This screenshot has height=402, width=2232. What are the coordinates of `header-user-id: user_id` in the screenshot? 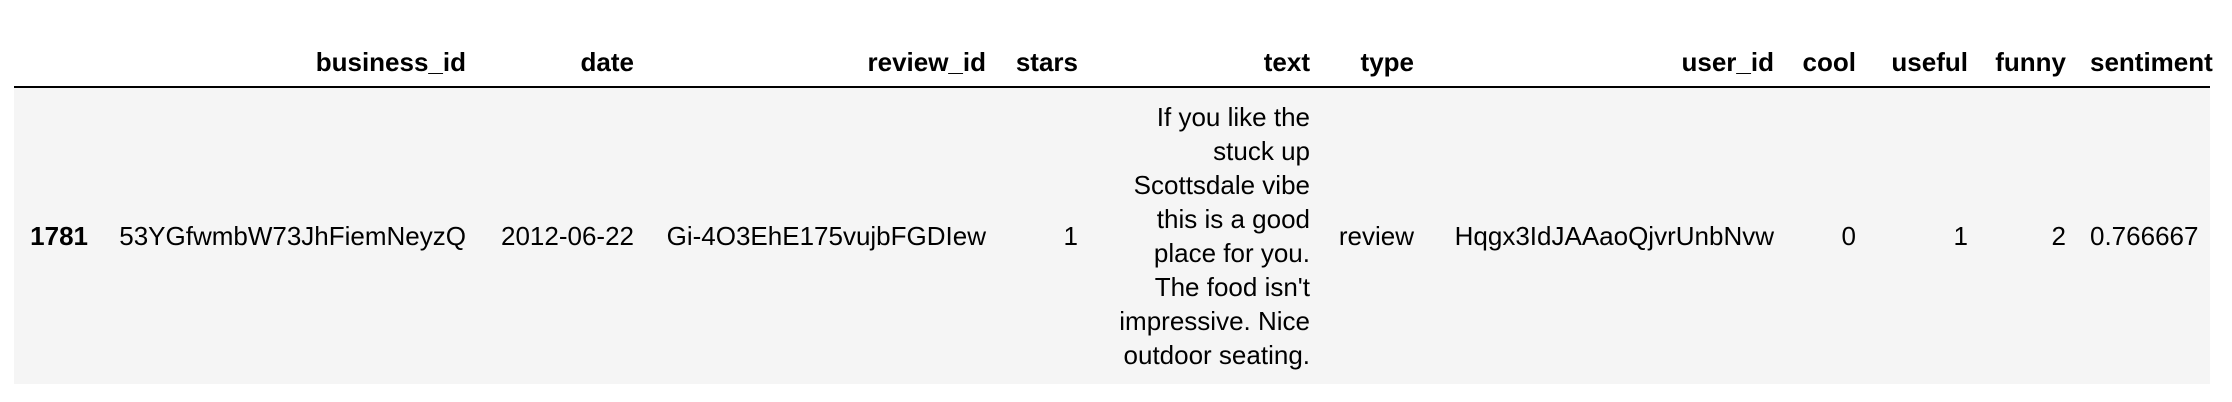 It's located at (1606, 55).